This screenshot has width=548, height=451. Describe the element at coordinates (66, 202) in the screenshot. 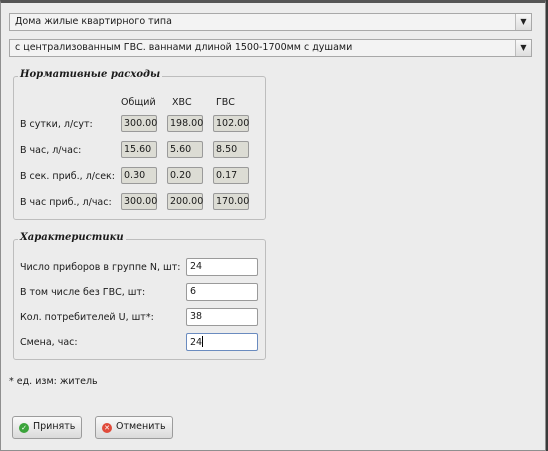

I see `row-label-hour-device: В час приб., л/час:` at that location.